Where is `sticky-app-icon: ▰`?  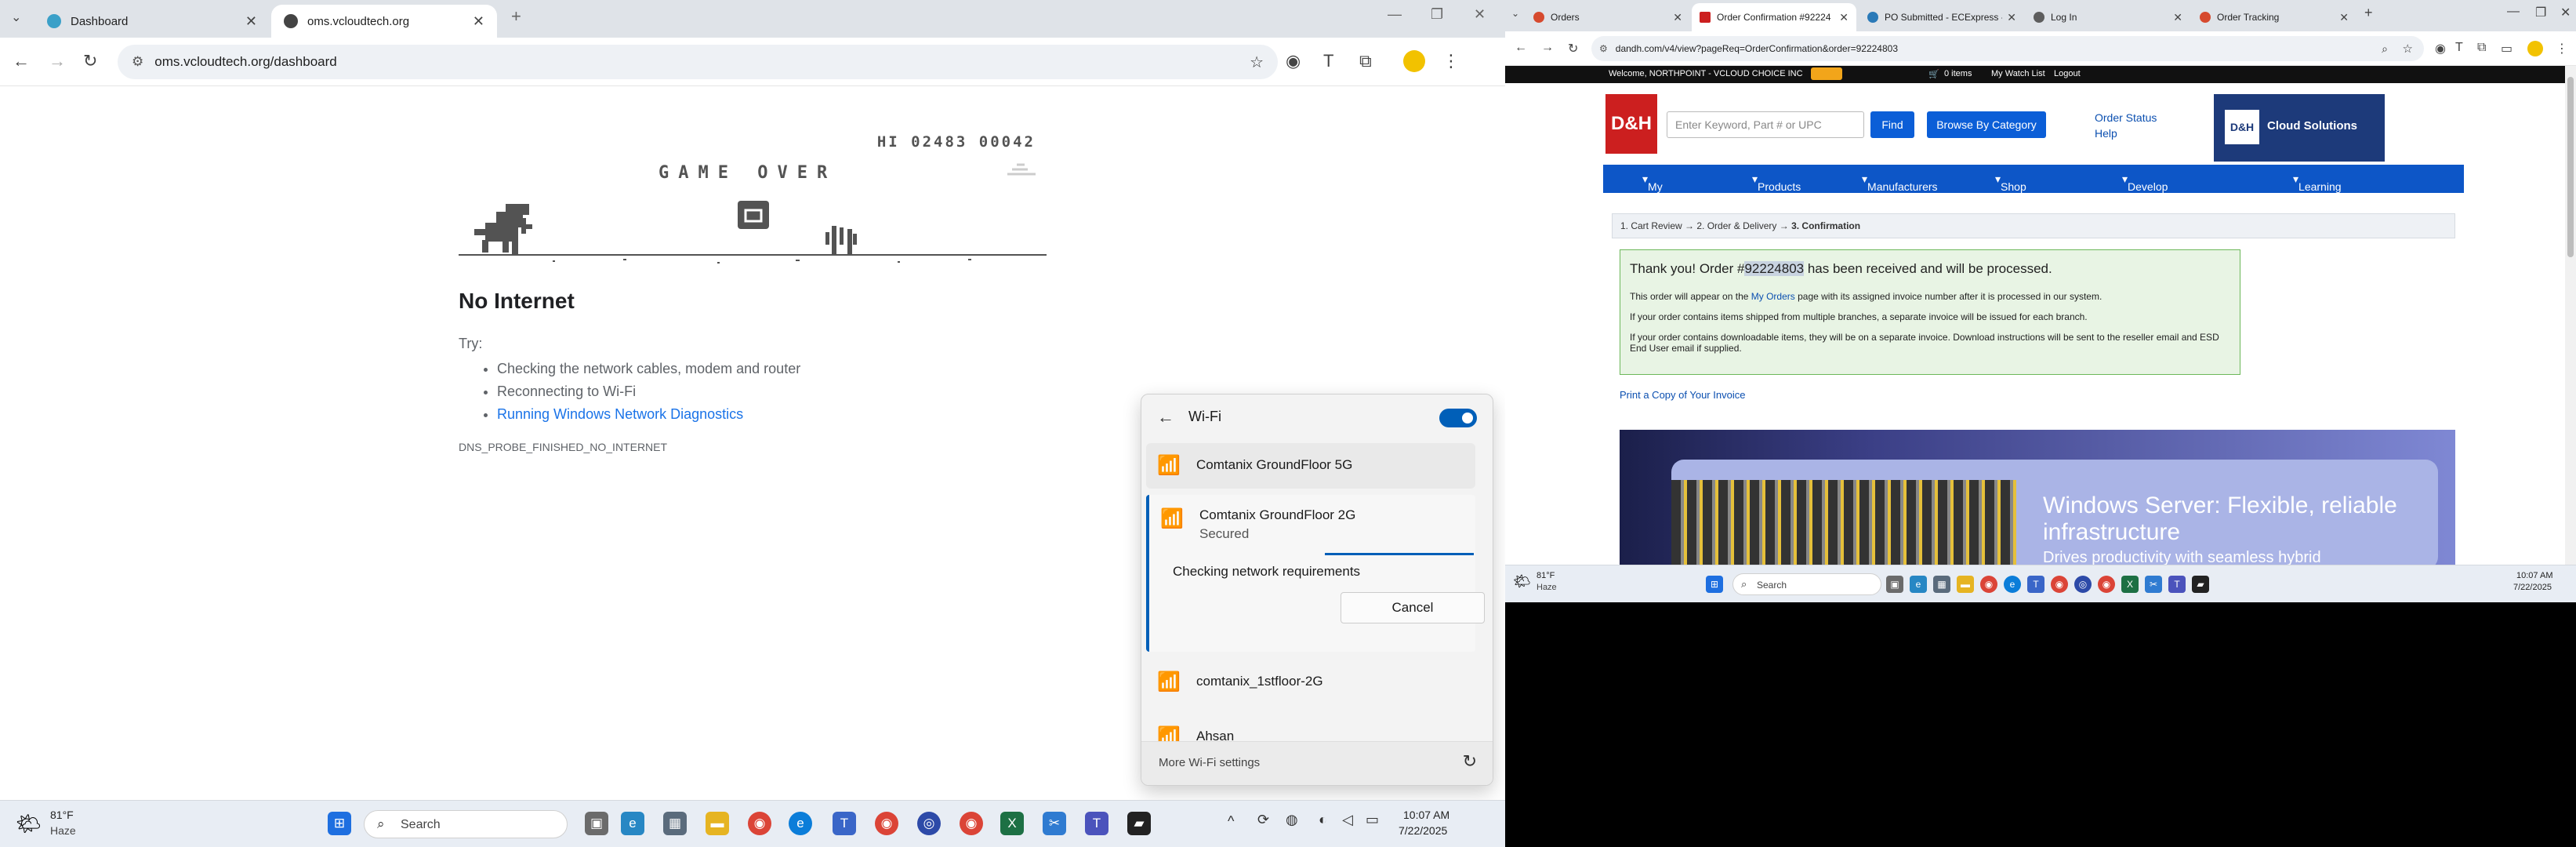 sticky-app-icon: ▰ is located at coordinates (1139, 823).